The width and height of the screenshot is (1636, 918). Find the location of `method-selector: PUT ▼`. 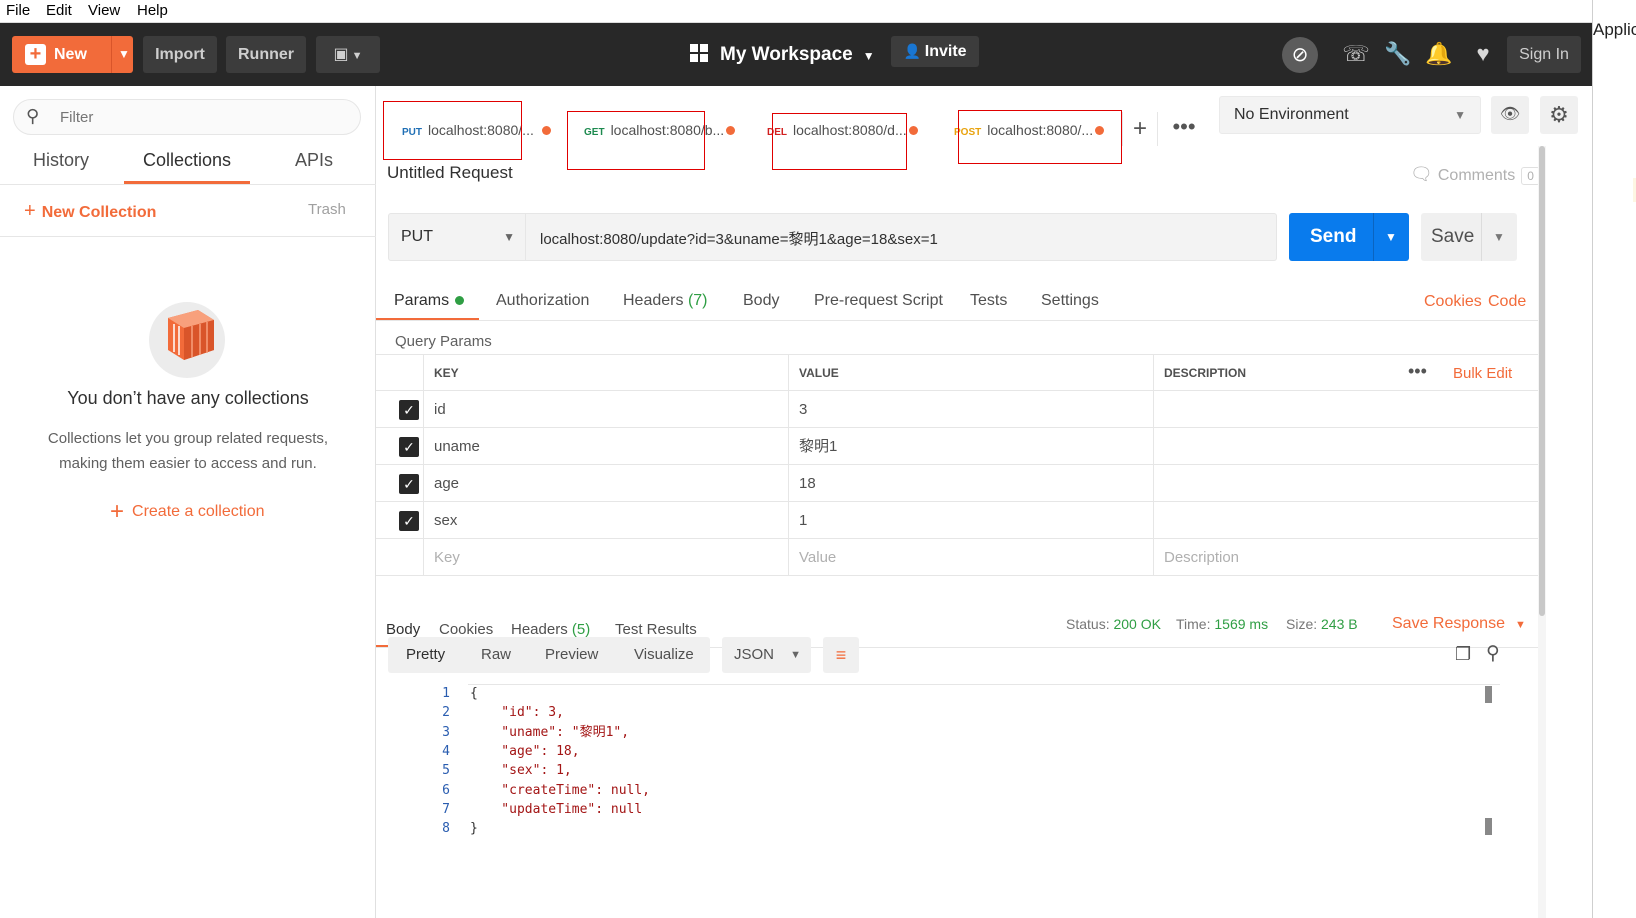

method-selector: PUT ▼ is located at coordinates (457, 237).